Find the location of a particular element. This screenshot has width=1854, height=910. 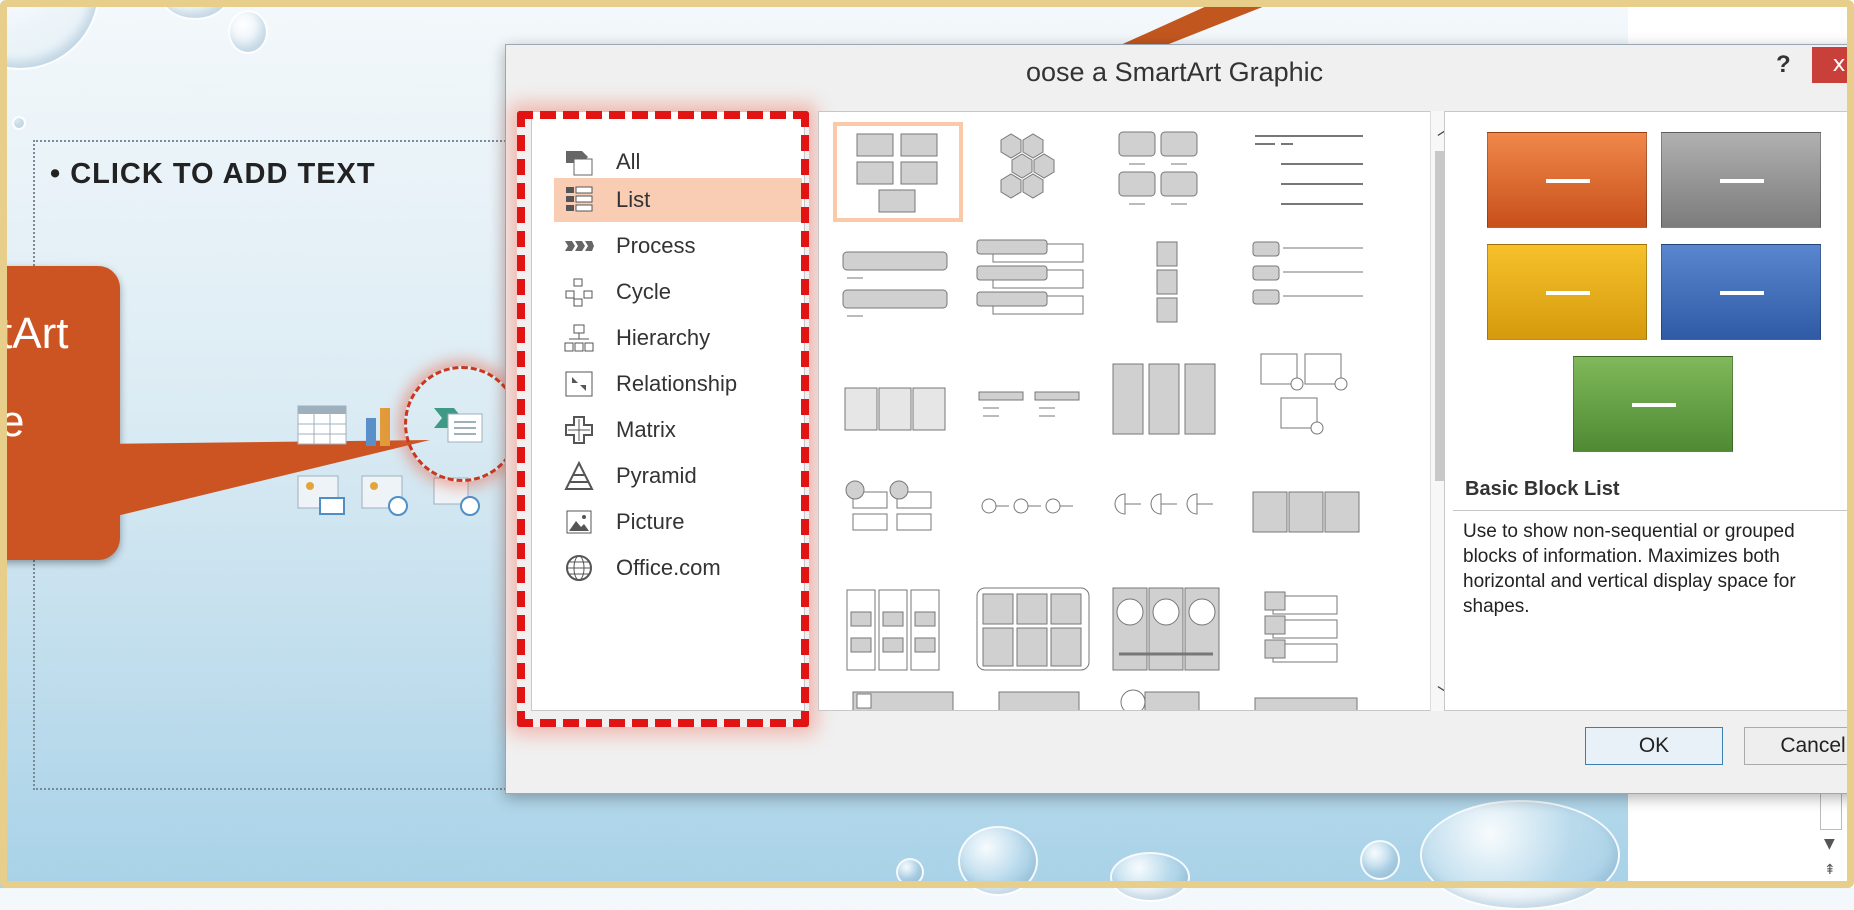

dialog-title: oose a SmartArt Graphic is located at coordinates (1175, 72).